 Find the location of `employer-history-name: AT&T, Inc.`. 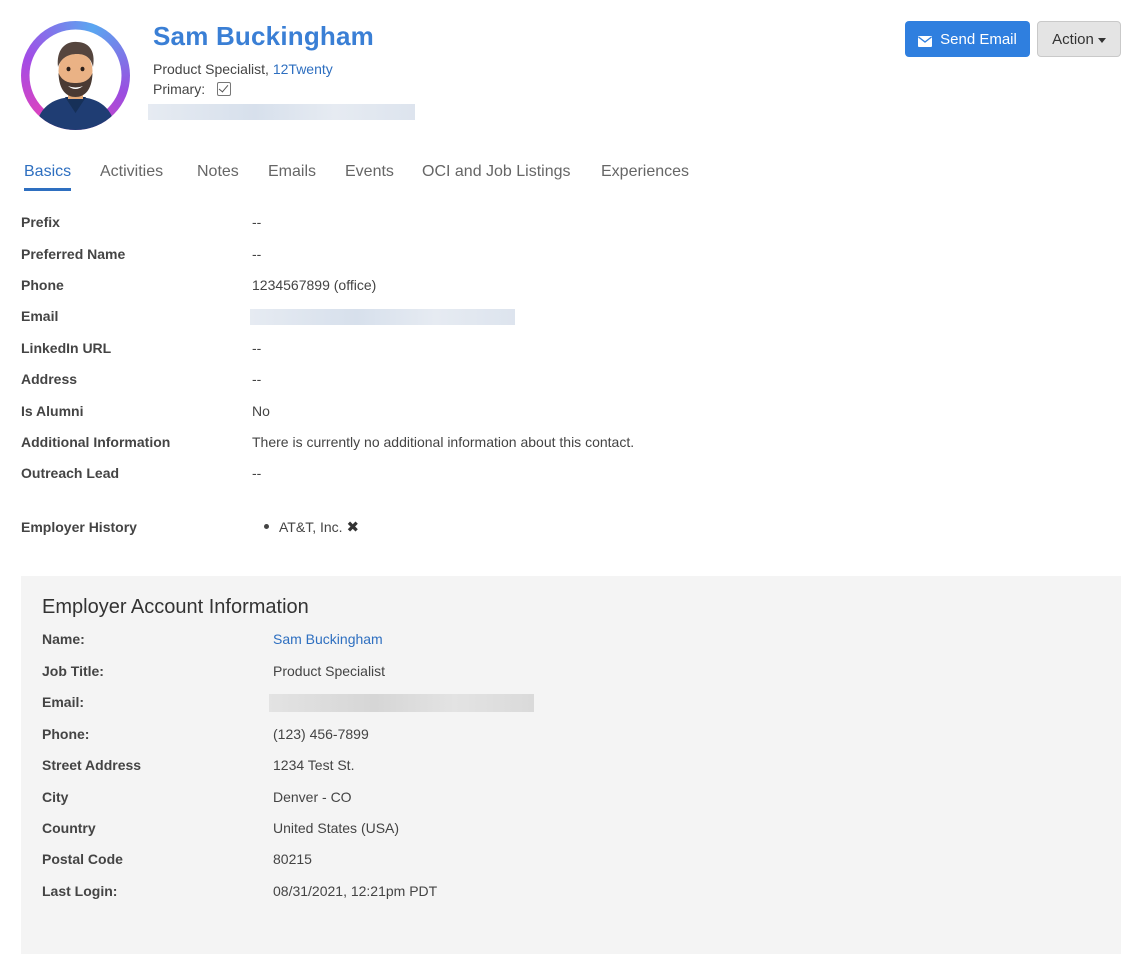

employer-history-name: AT&T, Inc. is located at coordinates (311, 527).